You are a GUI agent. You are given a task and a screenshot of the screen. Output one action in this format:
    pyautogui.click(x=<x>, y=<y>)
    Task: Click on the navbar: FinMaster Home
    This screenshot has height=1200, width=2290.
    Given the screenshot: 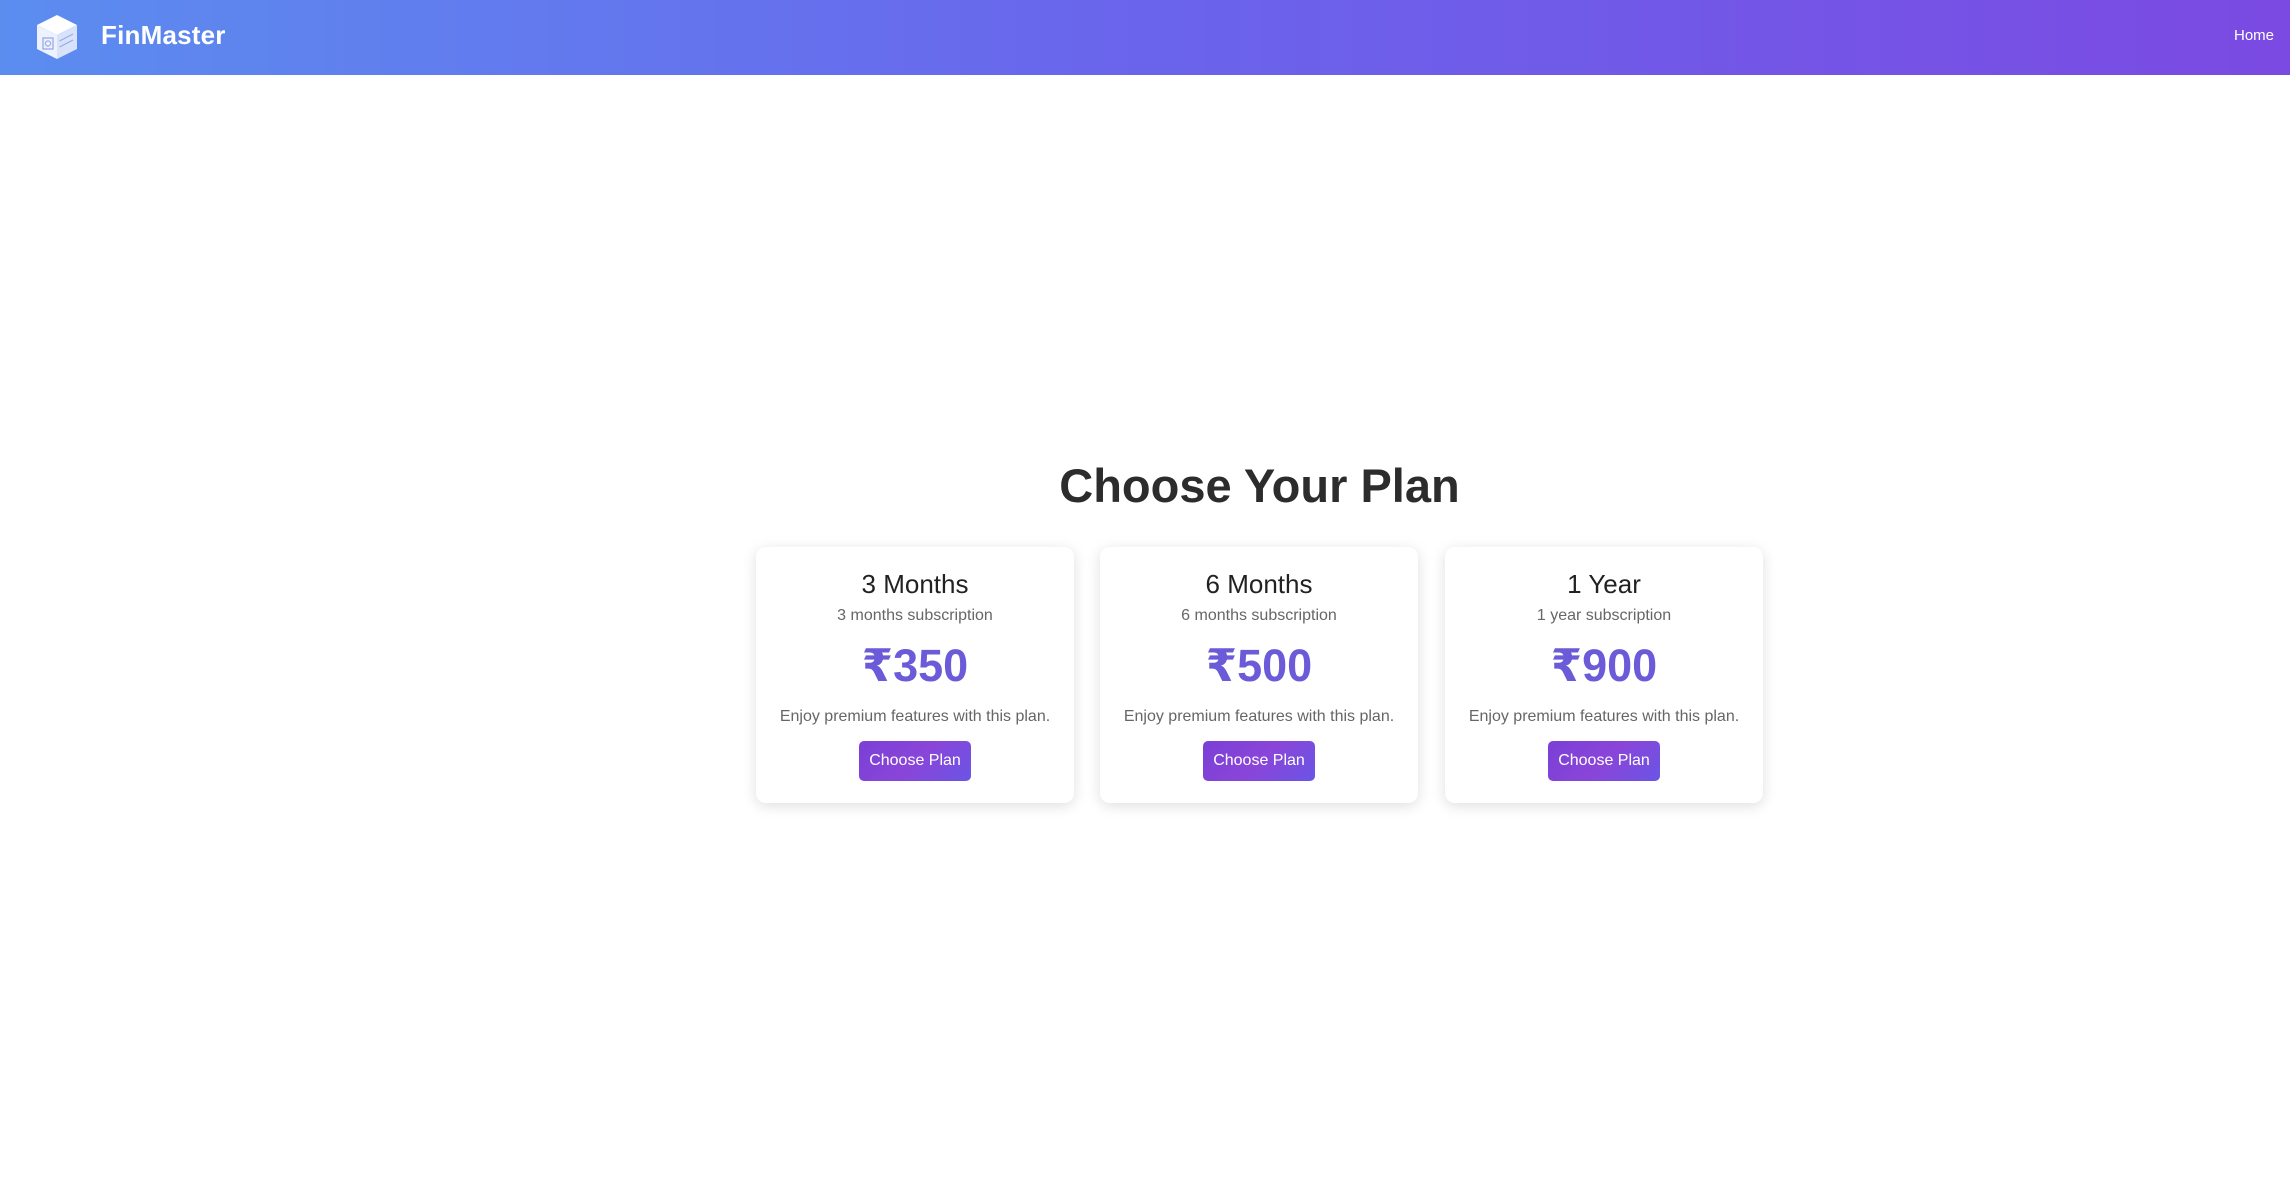 What is the action you would take?
    pyautogui.click(x=1145, y=37)
    